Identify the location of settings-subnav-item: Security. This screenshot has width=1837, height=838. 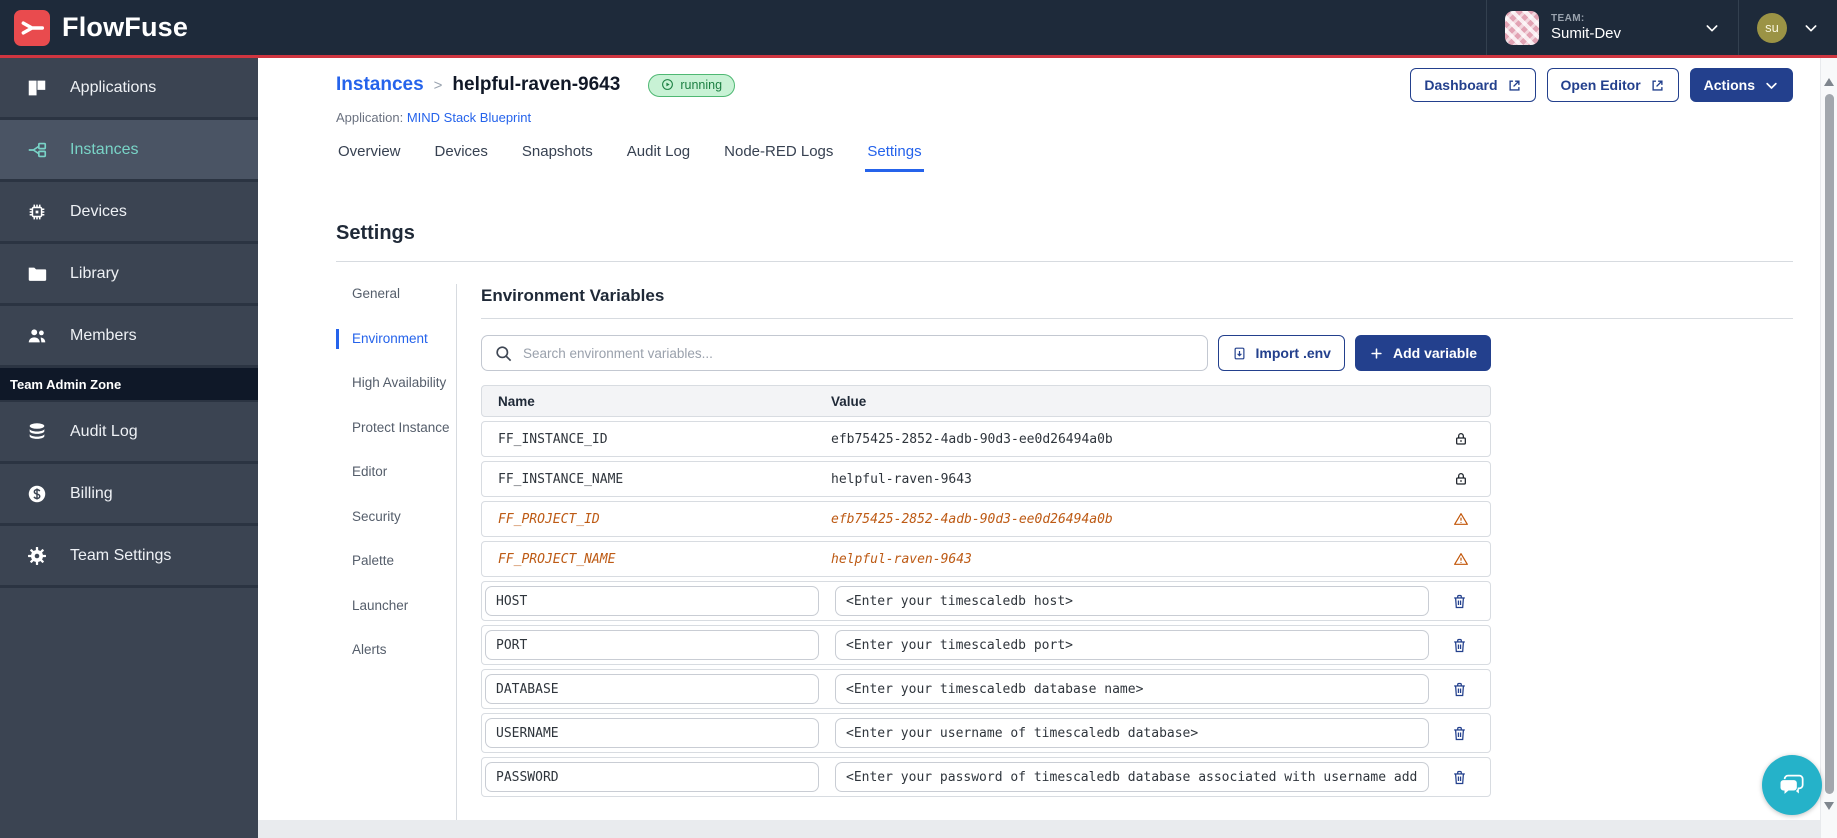
(396, 517).